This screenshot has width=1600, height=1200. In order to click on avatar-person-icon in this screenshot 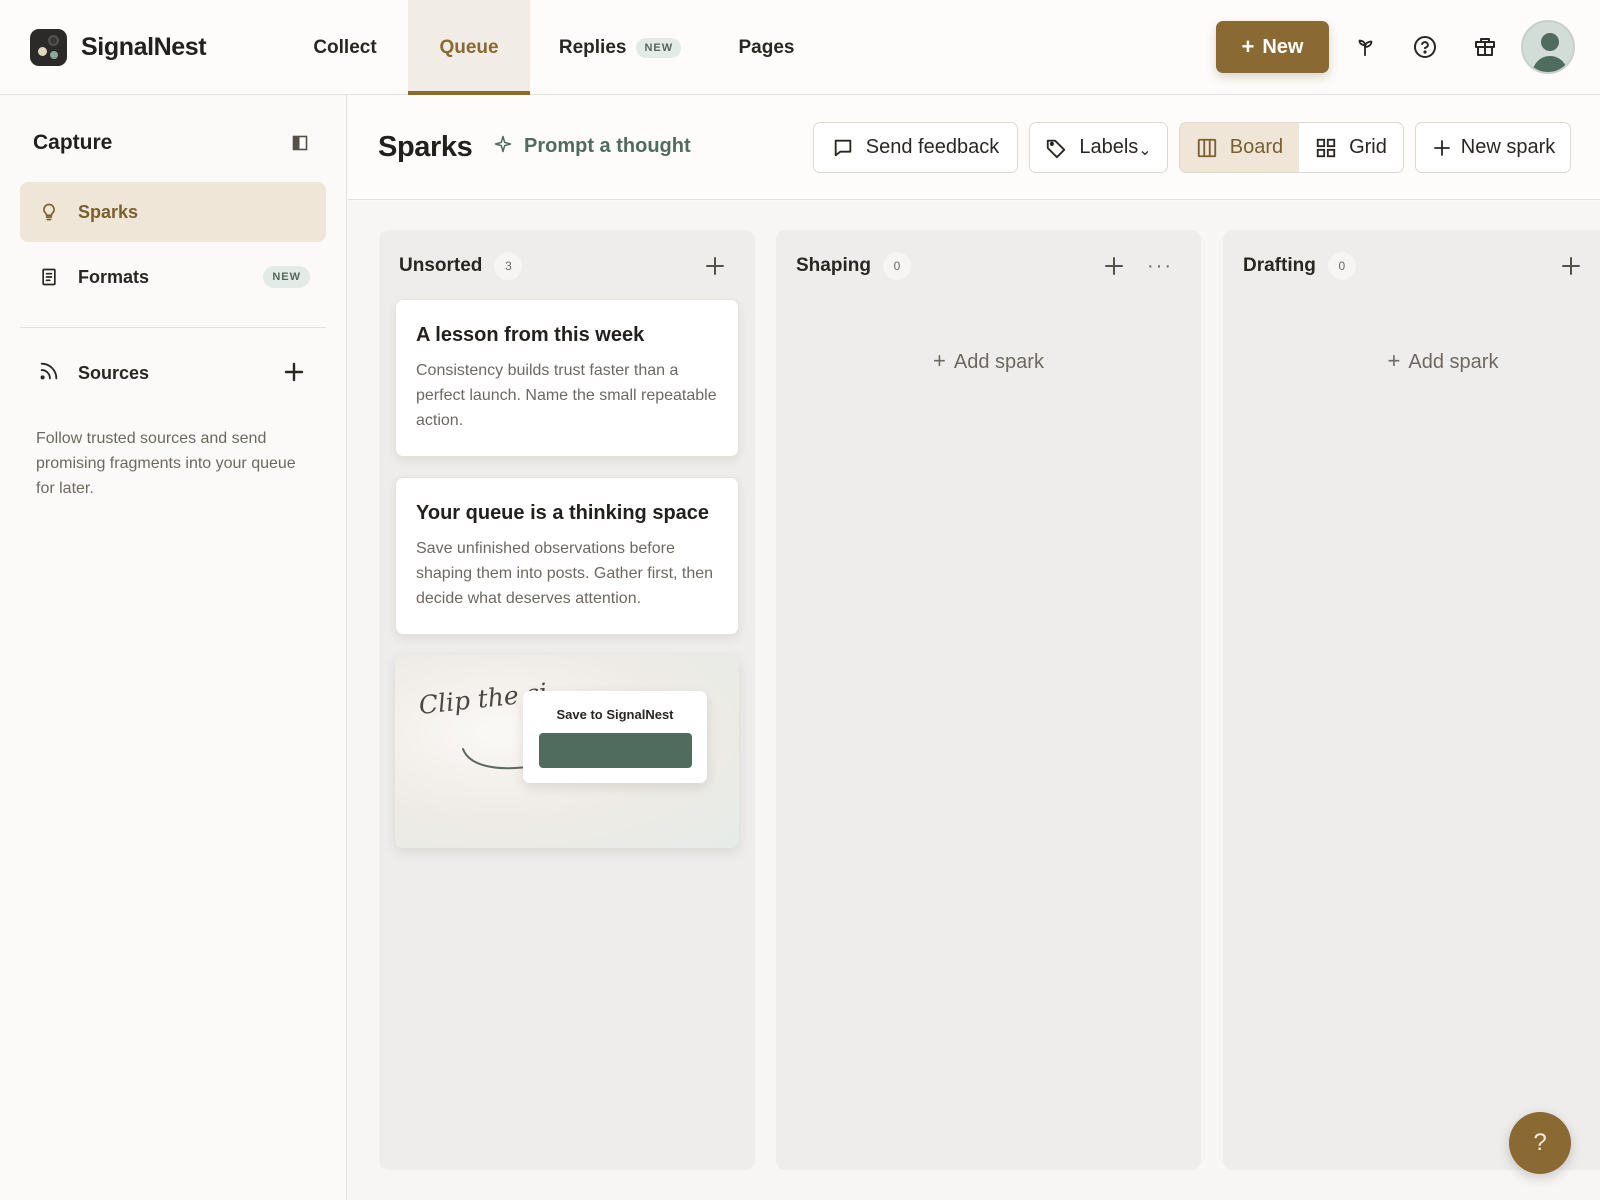, I will do `click(1550, 52)`.